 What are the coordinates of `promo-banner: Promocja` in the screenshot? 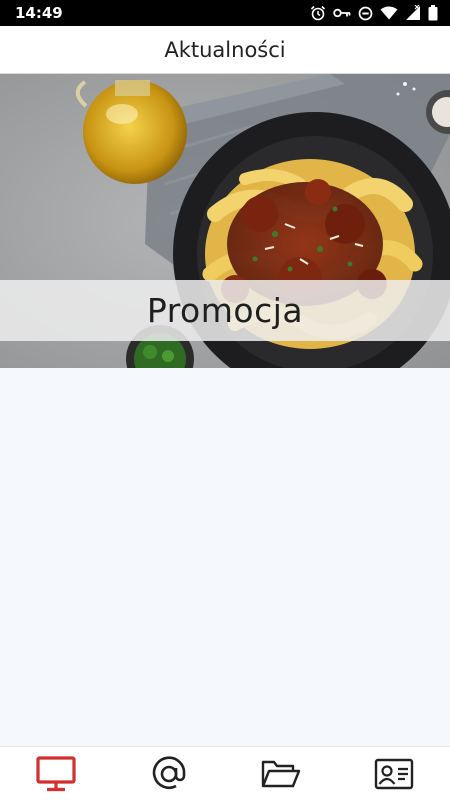 It's located at (225, 310).